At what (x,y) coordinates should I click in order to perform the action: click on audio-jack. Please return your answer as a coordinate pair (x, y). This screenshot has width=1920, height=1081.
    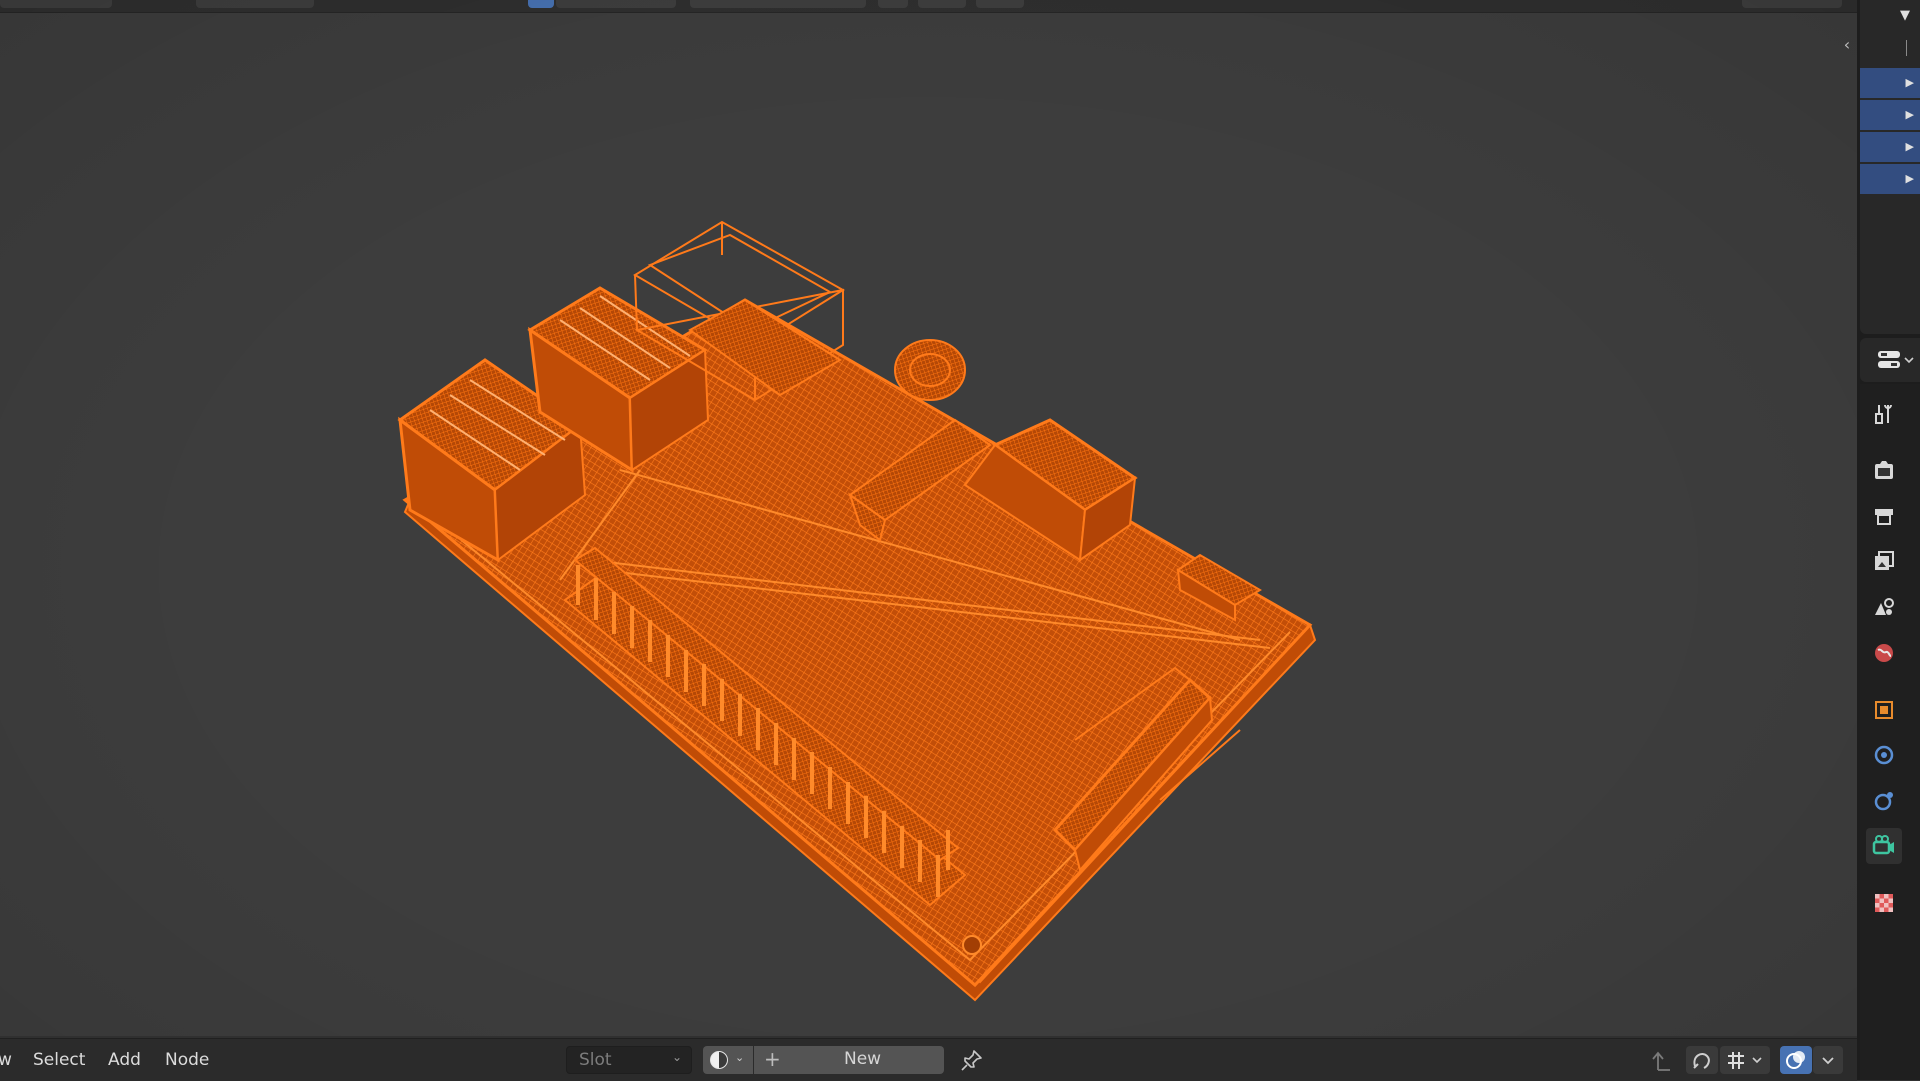
    Looking at the image, I should click on (930, 370).